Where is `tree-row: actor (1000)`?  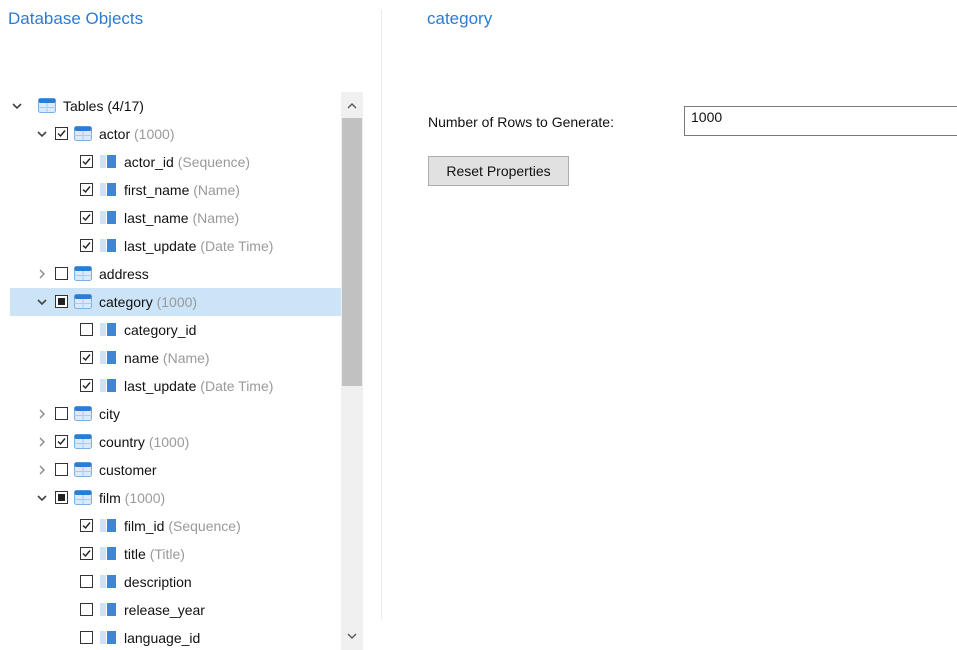
tree-row: actor (1000) is located at coordinates (175, 134).